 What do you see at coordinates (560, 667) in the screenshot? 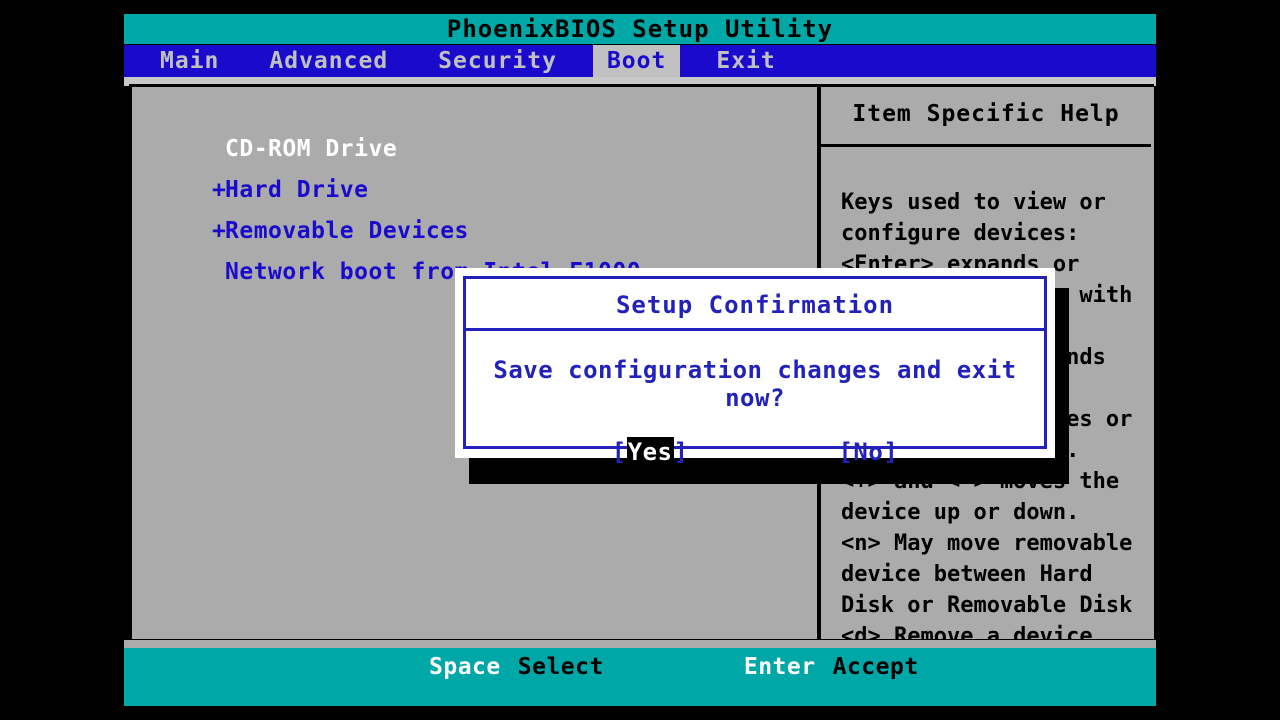
I see `status-action: Select` at bounding box center [560, 667].